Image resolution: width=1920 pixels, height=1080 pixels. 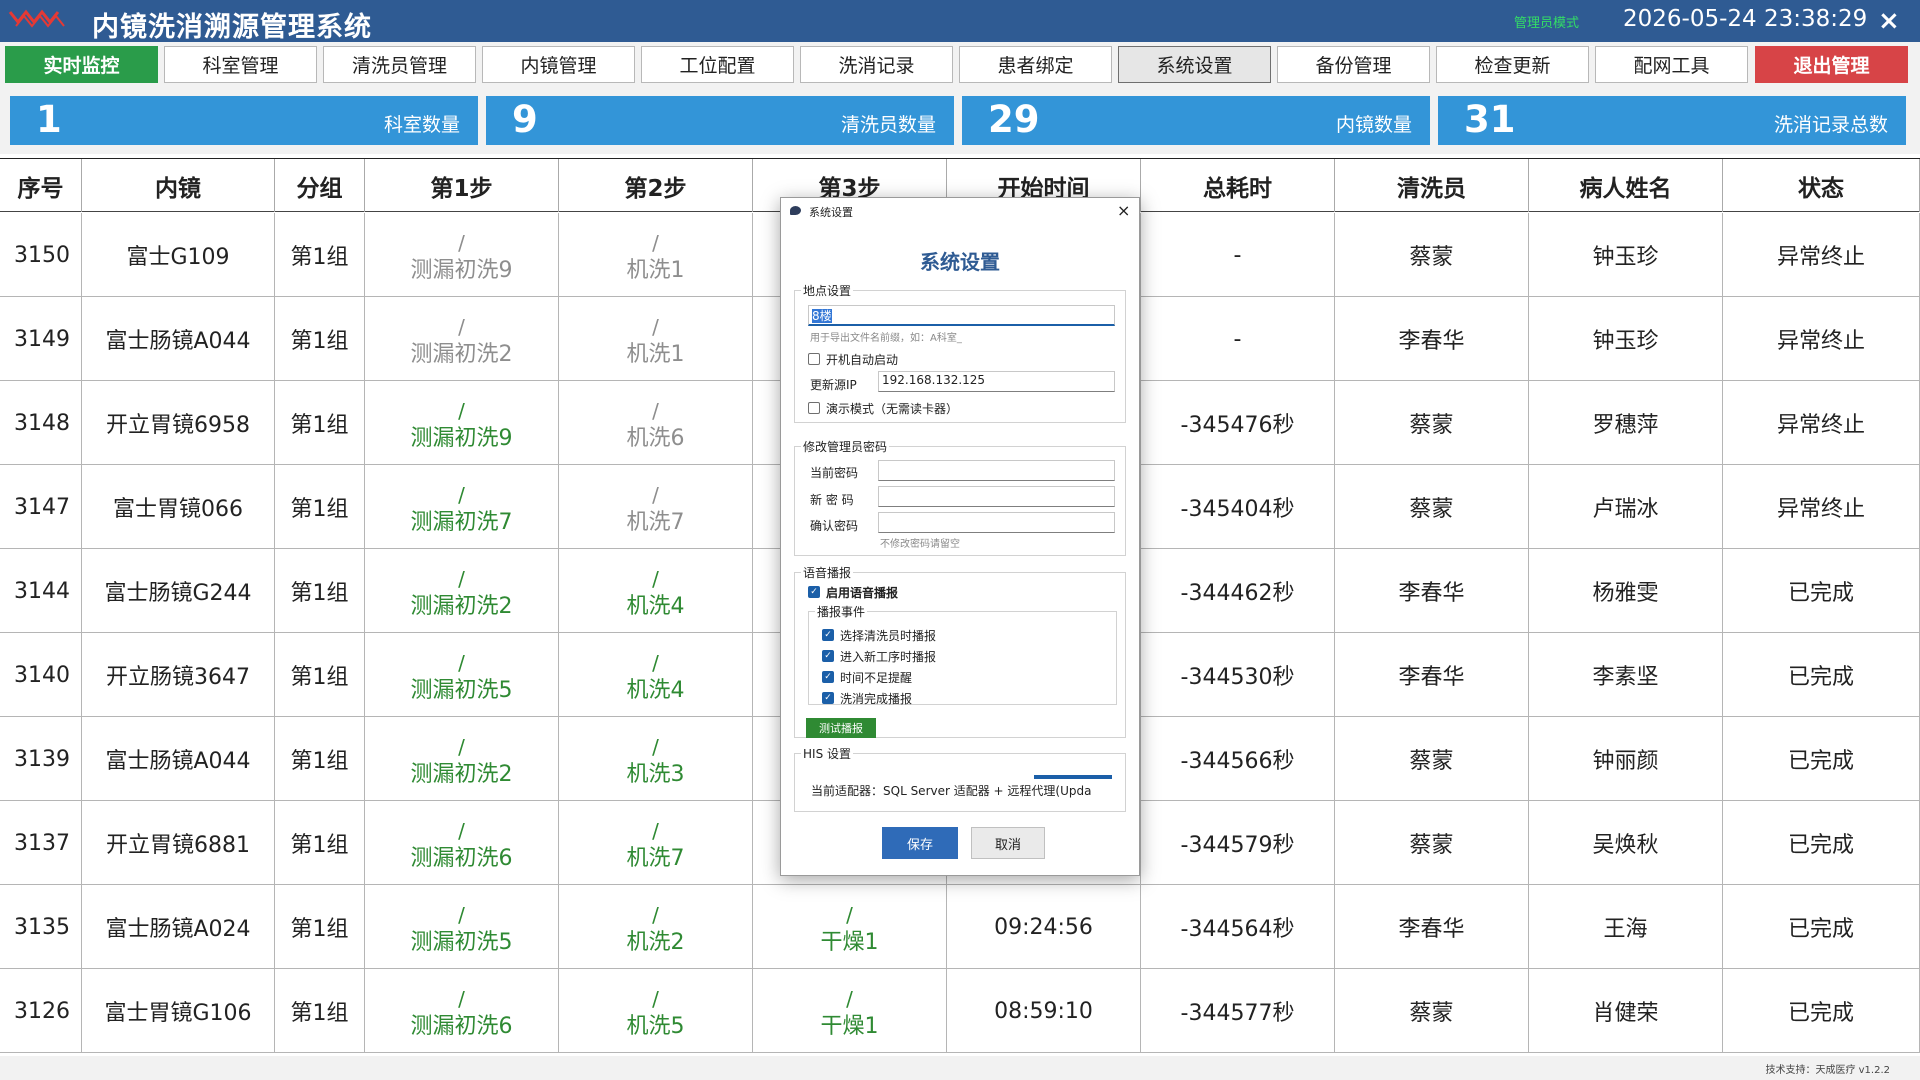 What do you see at coordinates (1073, 777) in the screenshot?
I see `his-scroll-indicator` at bounding box center [1073, 777].